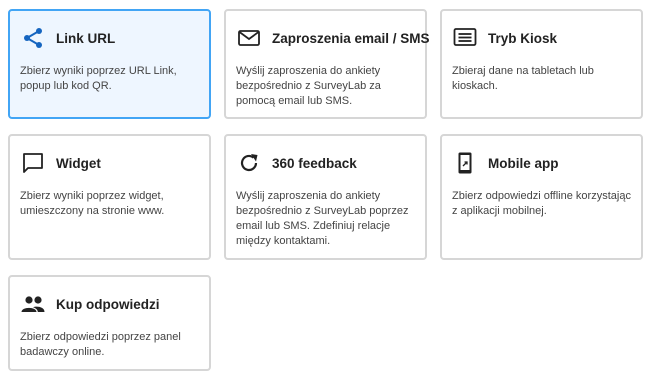  What do you see at coordinates (108, 304) in the screenshot?
I see `card-title: Kup odpowiedzi` at bounding box center [108, 304].